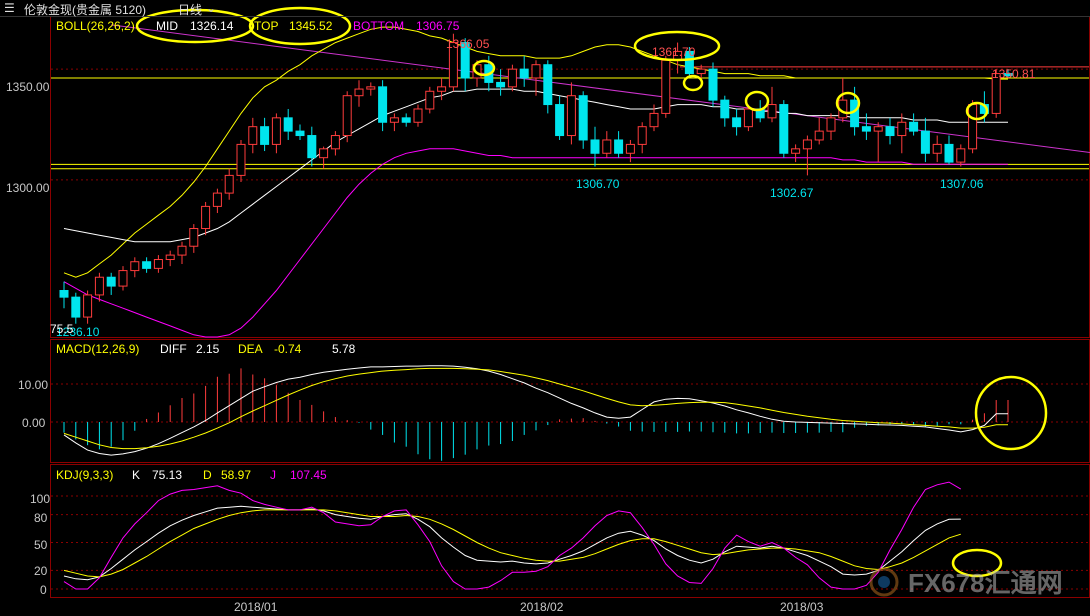 The image size is (1090, 616). I want to click on macd-value: 5.78, so click(344, 349).